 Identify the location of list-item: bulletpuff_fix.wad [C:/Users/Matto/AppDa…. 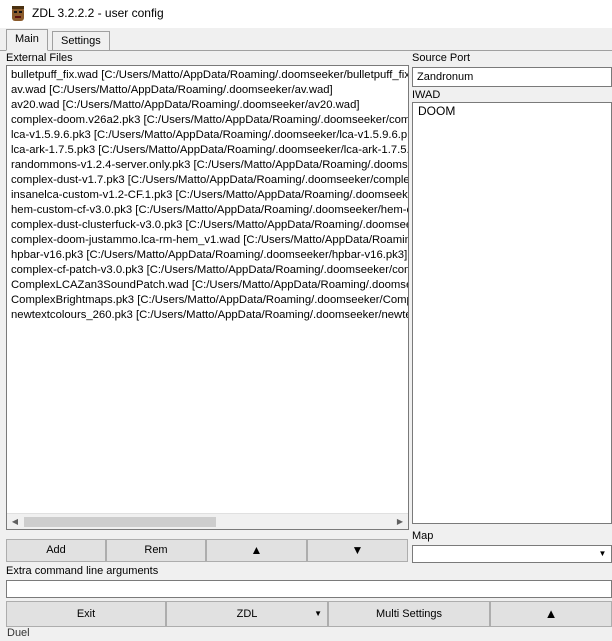
(207, 75).